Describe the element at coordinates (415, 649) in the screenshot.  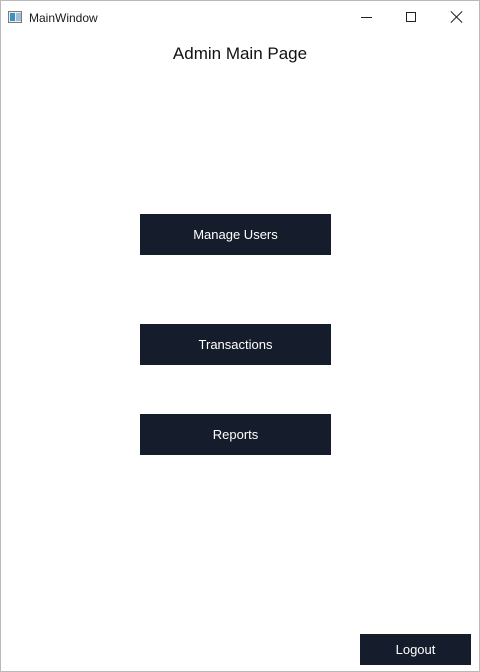
I see `logout-button: Logout` at that location.